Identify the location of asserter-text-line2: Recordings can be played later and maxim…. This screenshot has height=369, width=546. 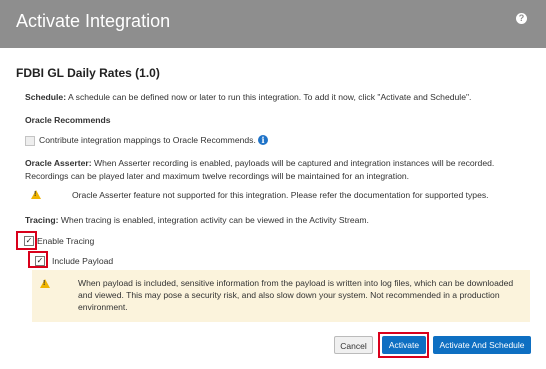
(217, 176).